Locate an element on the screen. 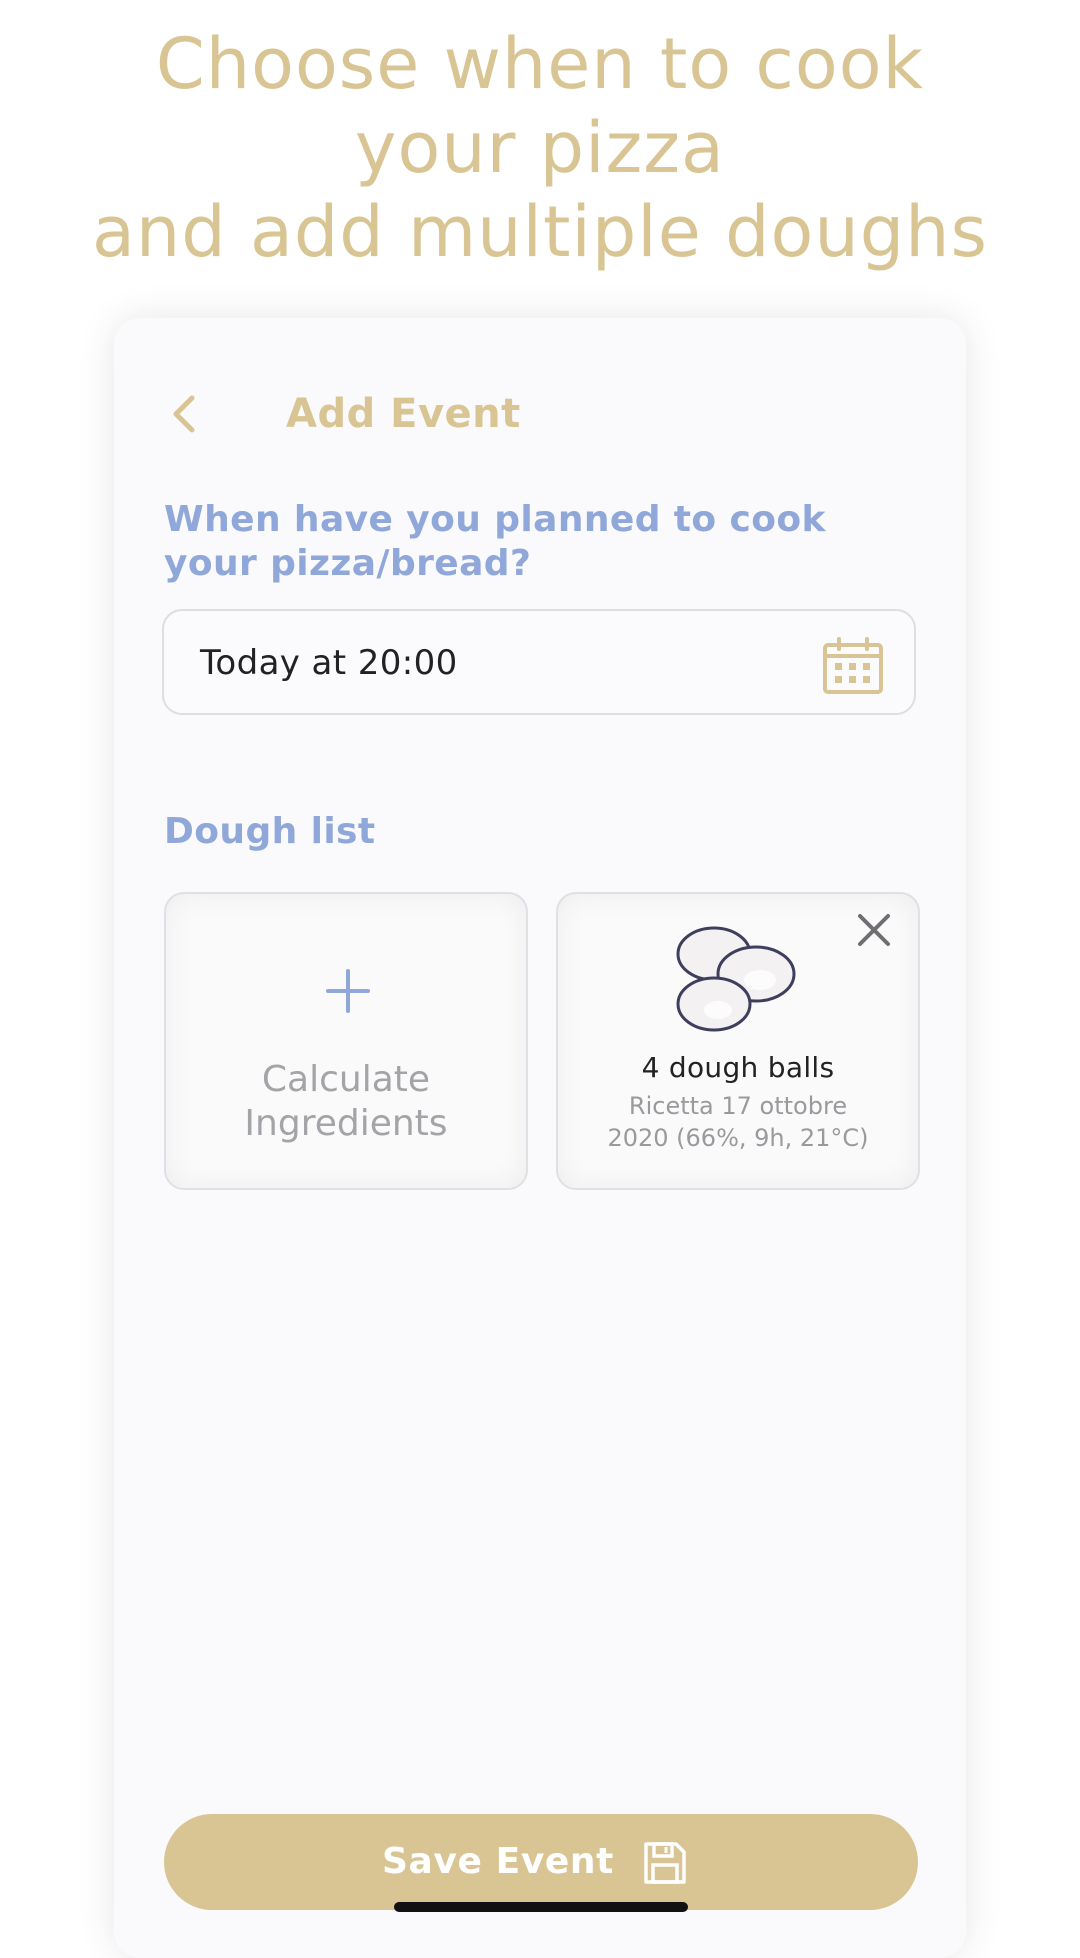  promo-line-1: Choose when to cook is located at coordinates (540, 64).